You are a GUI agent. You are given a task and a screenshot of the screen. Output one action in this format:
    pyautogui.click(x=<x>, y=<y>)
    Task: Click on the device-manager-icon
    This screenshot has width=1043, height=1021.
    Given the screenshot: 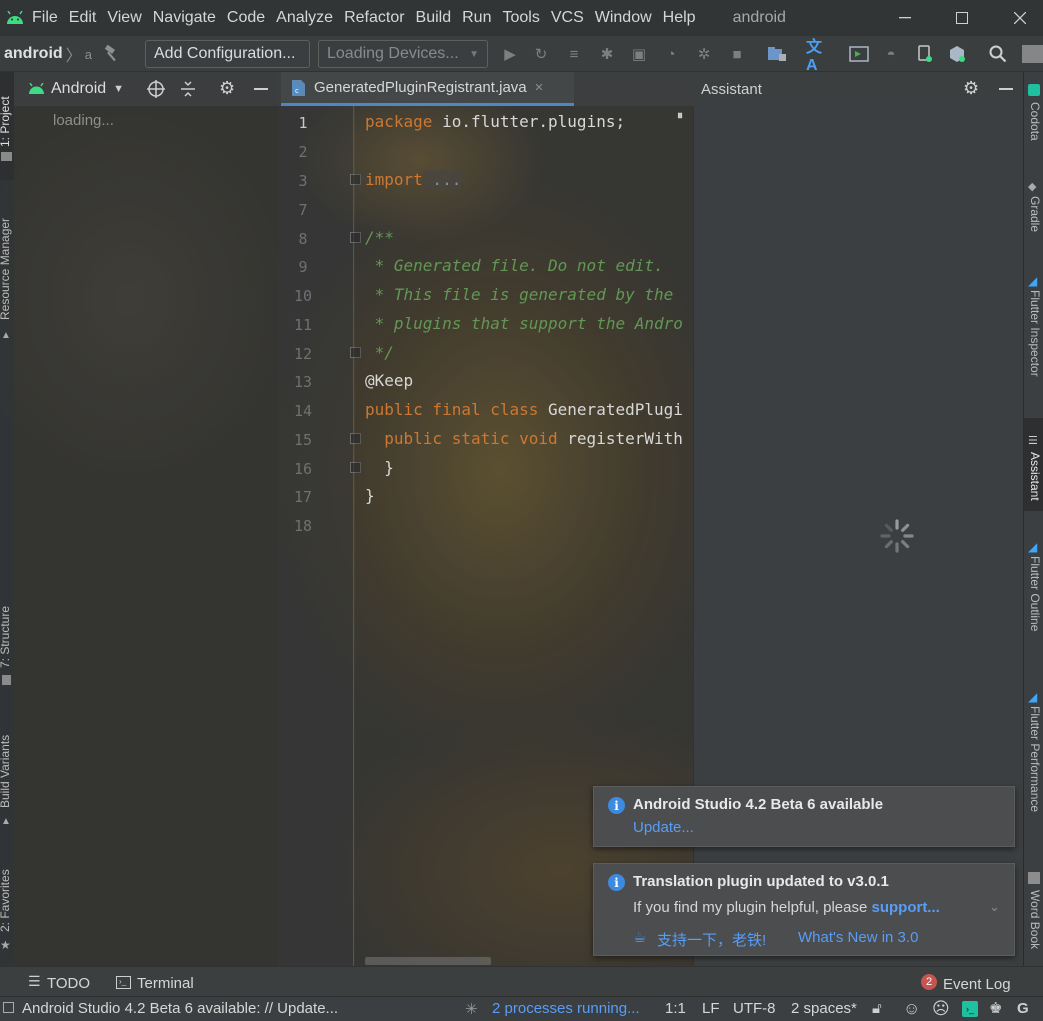 What is the action you would take?
    pyautogui.click(x=925, y=54)
    